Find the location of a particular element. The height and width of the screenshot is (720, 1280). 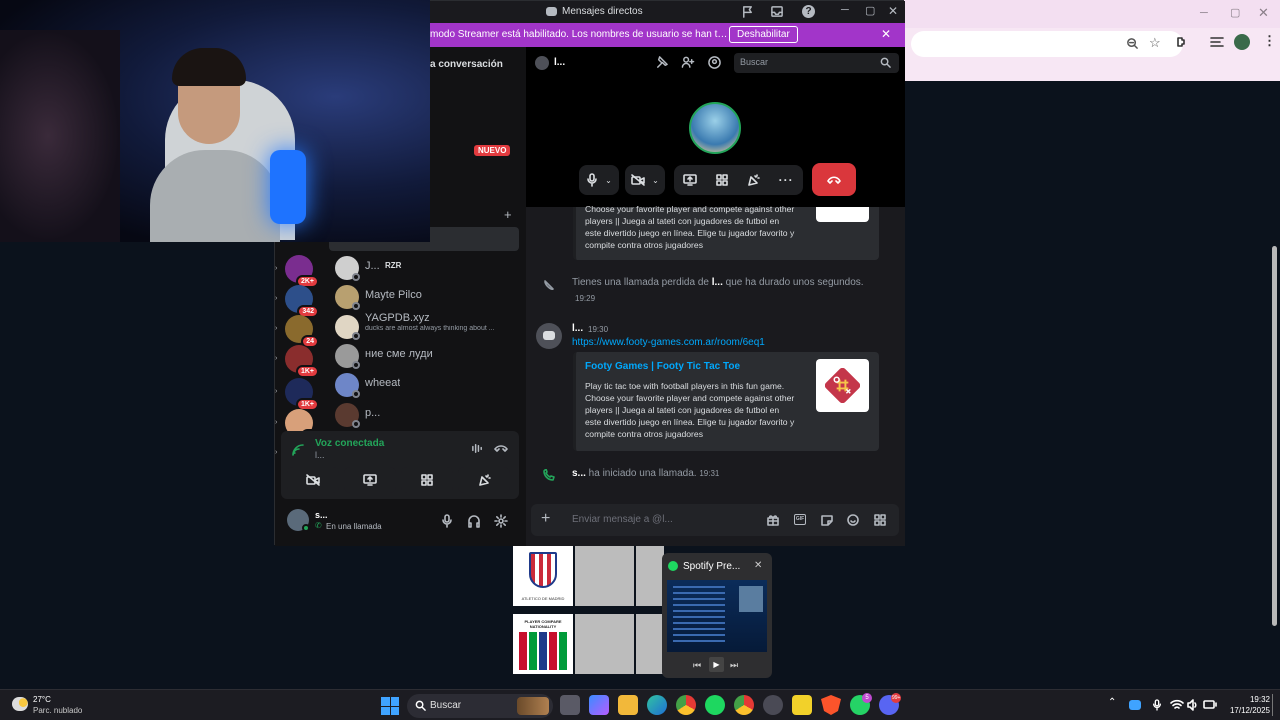

chrome-profile-icon is located at coordinates (744, 705).